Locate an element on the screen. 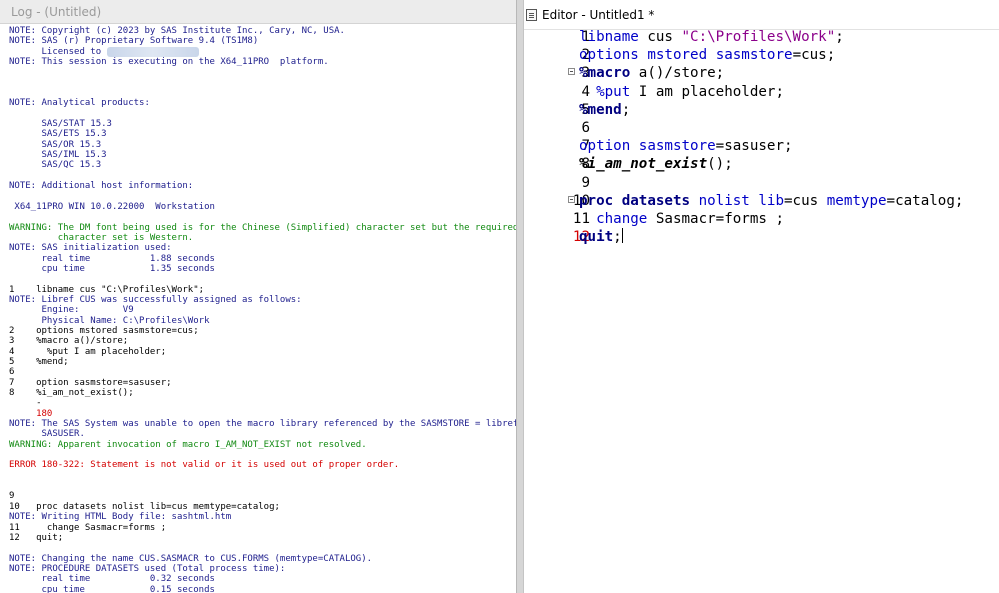  log-line: cpu time 1.35 seconds is located at coordinates (112, 268).